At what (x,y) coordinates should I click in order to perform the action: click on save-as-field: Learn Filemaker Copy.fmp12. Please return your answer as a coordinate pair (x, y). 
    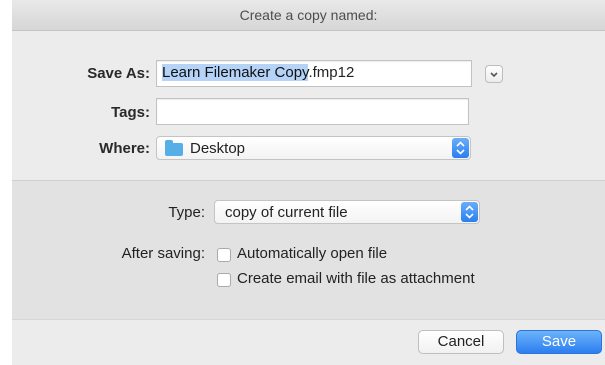
    Looking at the image, I should click on (314, 73).